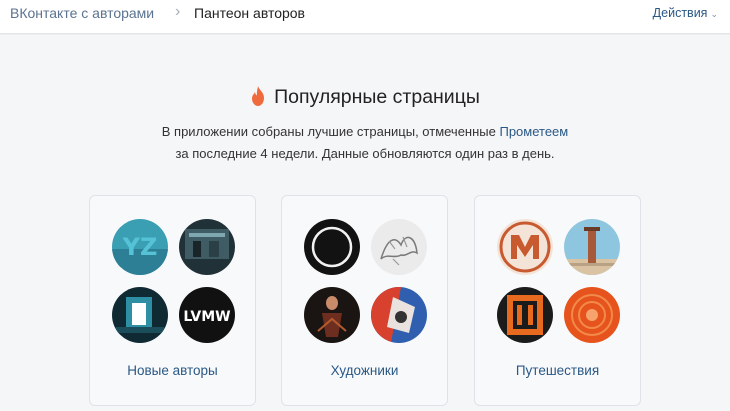  Describe the element at coordinates (364, 370) in the screenshot. I see `category-label: Художники` at that location.